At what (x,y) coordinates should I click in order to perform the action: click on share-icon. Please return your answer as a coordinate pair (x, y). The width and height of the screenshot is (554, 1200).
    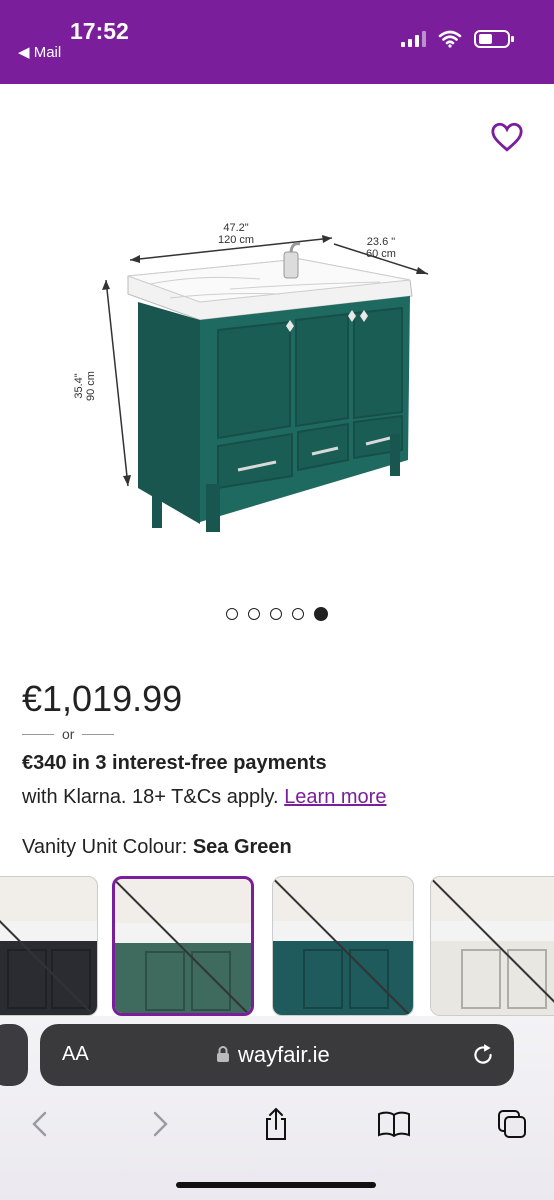
    Looking at the image, I should click on (276, 1123).